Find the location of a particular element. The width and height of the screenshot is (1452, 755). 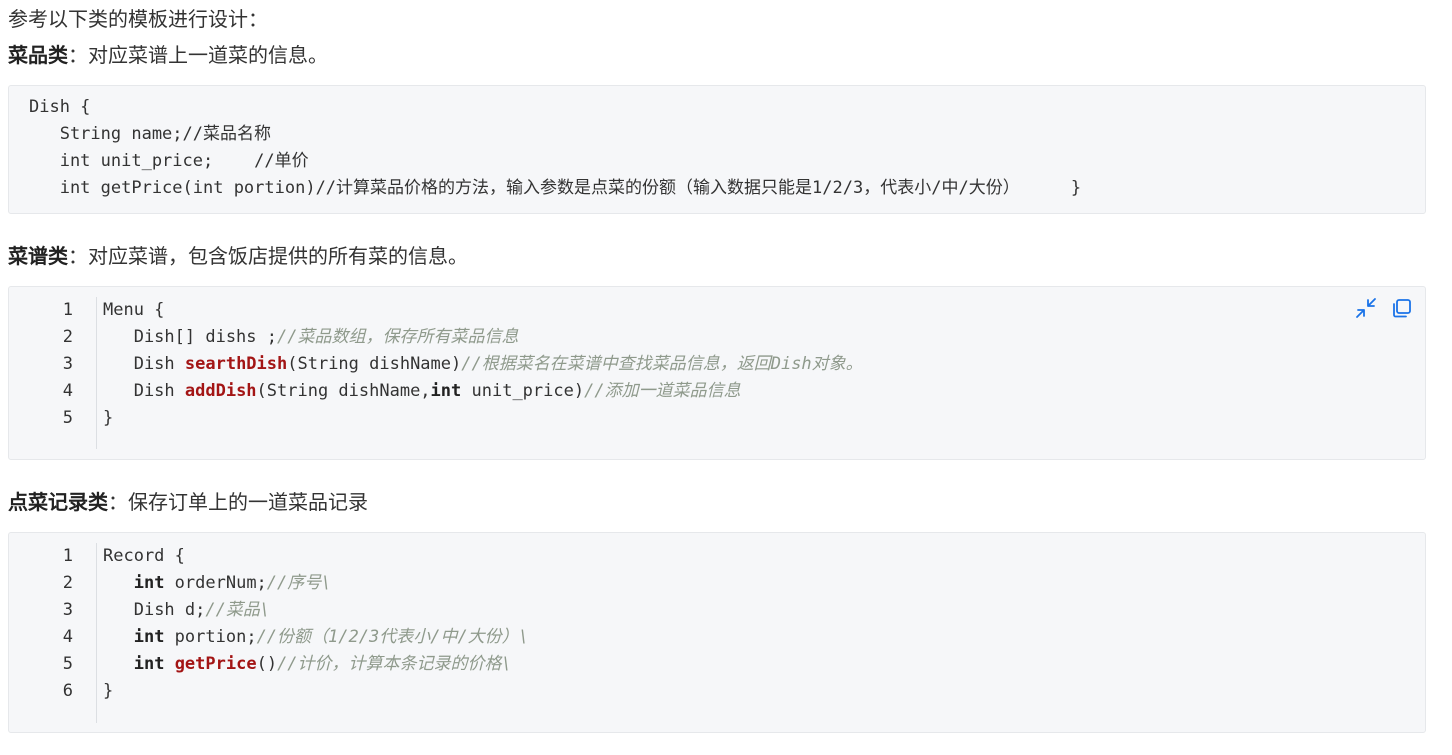

function-name: getPrice is located at coordinates (215, 664).